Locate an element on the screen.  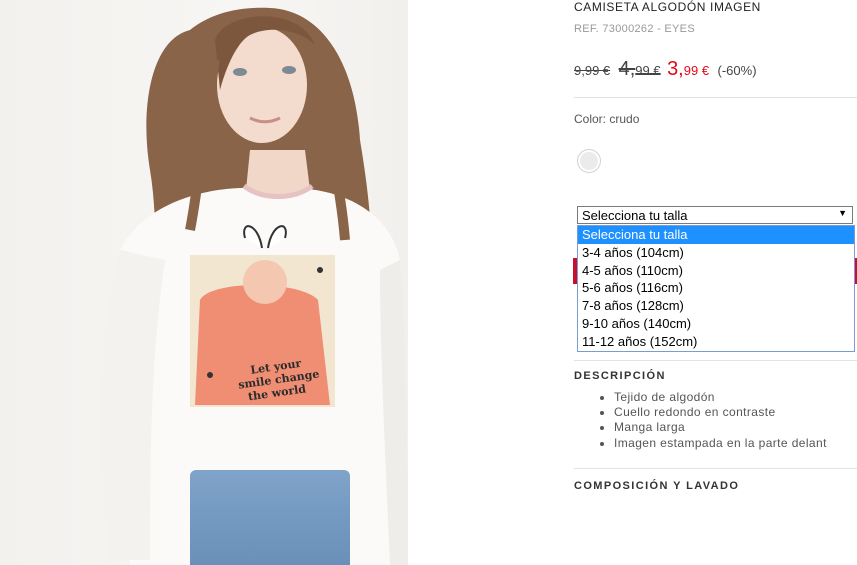
description-title: DESCRIPCIÓN is located at coordinates (620, 376).